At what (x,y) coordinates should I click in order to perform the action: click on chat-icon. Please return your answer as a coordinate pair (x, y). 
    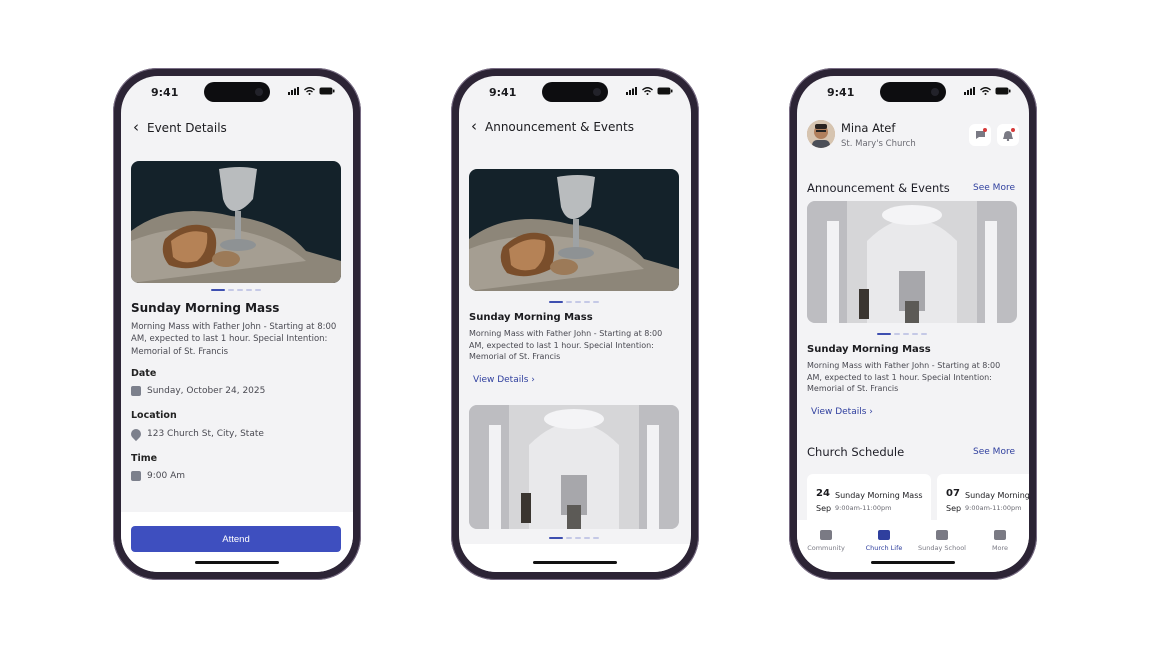
    Looking at the image, I should click on (980, 135).